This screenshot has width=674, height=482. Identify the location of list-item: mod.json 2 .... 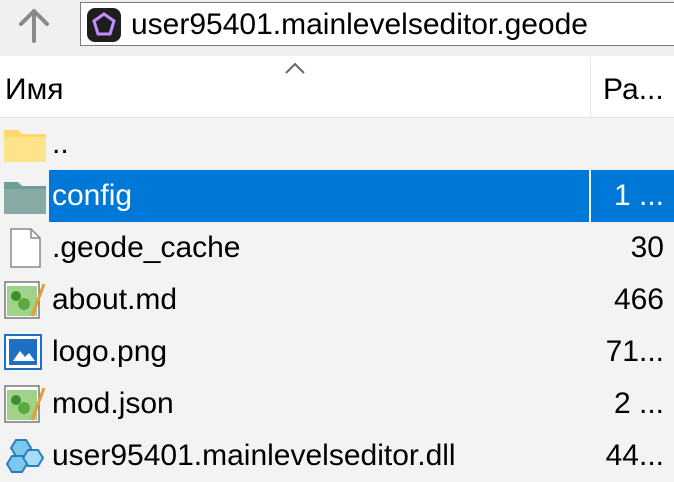
(337, 404).